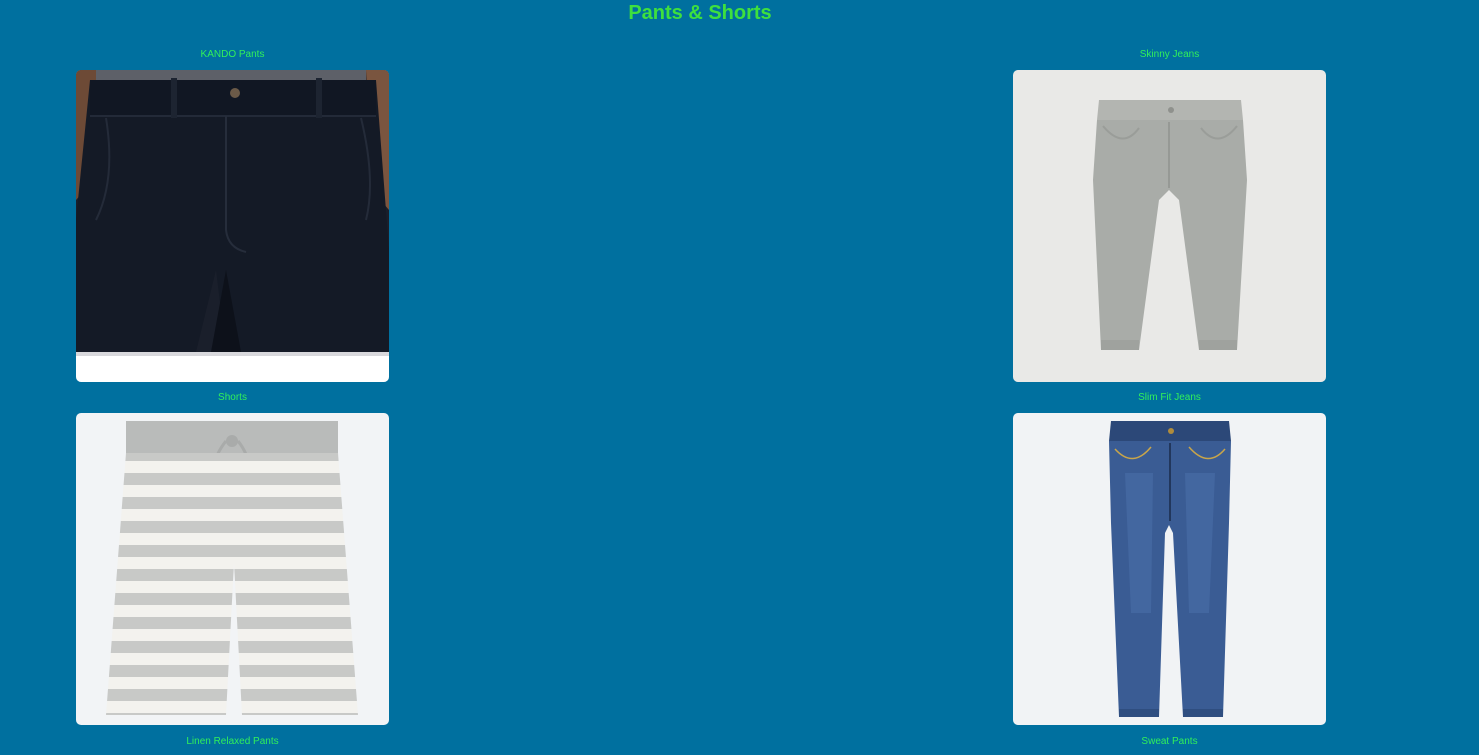  Describe the element at coordinates (1169, 398) in the screenshot. I see `product-label-slim-fit-jeans: Slim Fit Jeans` at that location.